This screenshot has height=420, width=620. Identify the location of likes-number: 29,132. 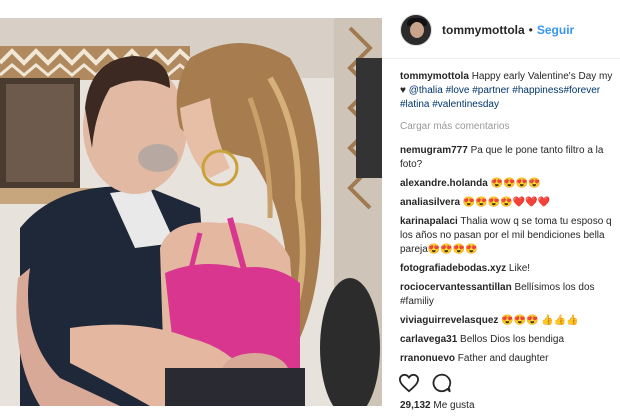
(415, 405).